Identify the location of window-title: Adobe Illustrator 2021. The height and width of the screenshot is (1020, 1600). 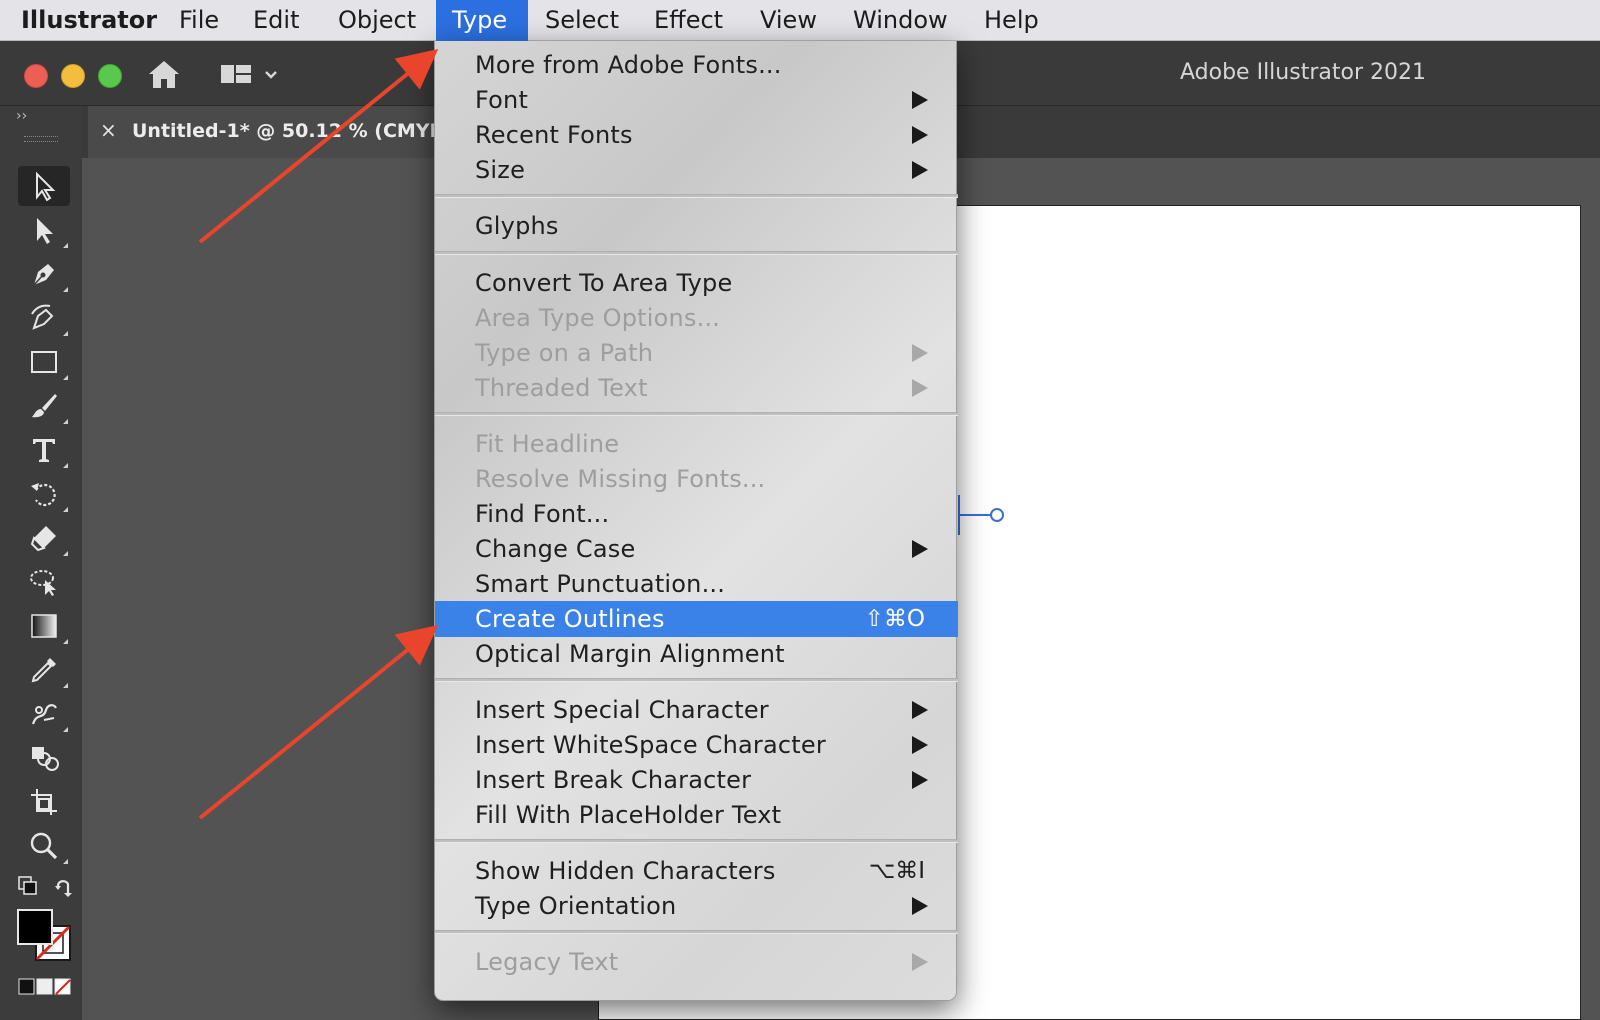
(1303, 72).